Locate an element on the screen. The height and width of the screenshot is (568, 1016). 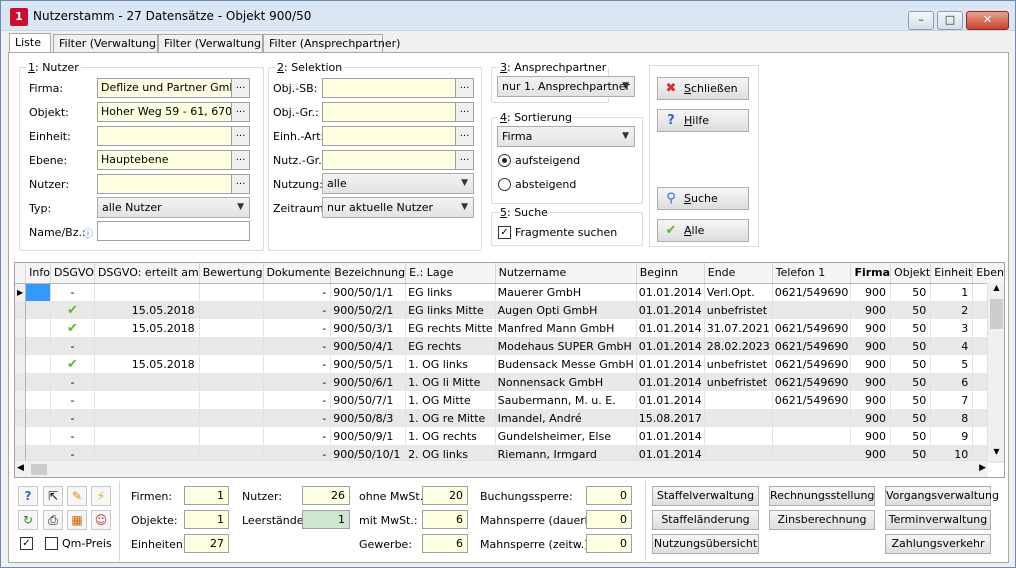
close-button: ✕ is located at coordinates (987, 20).